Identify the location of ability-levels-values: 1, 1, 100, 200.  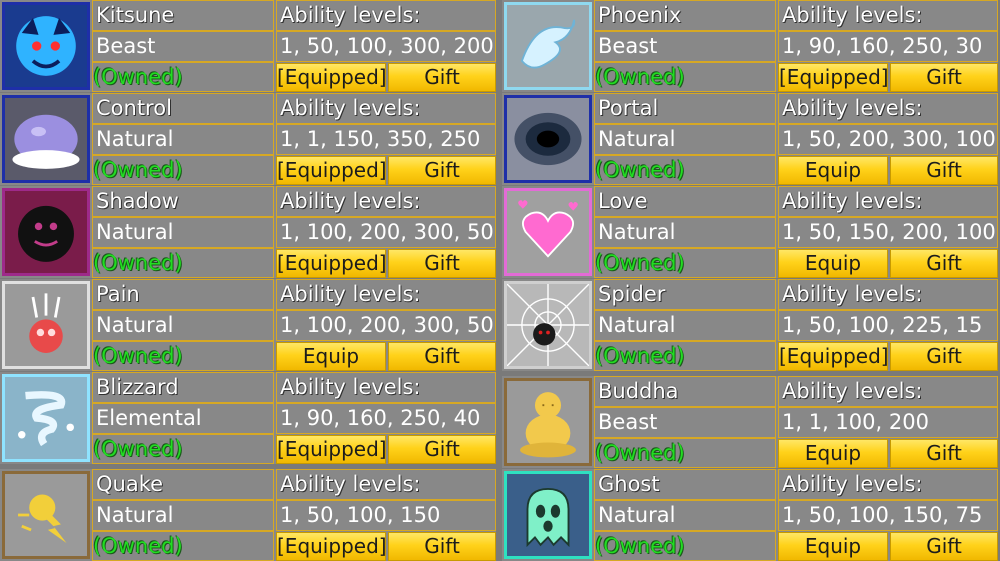
(888, 422).